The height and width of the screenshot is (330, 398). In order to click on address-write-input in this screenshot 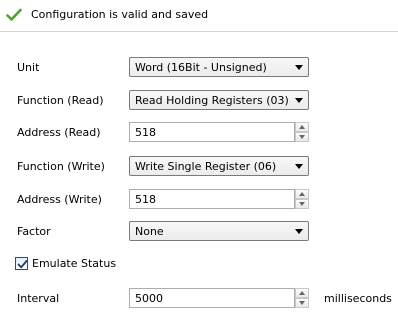, I will do `click(212, 199)`.